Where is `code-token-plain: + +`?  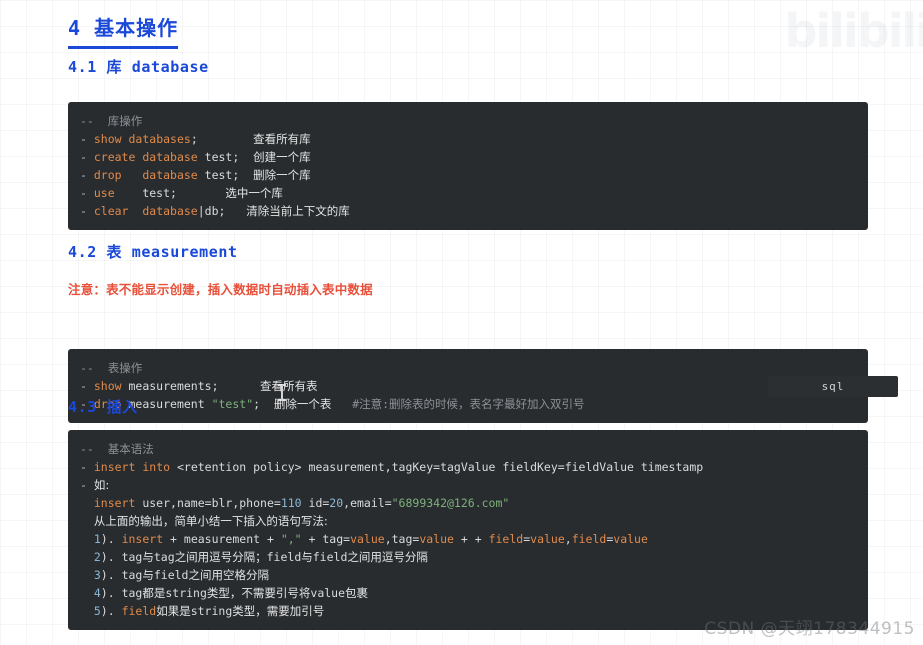
code-token-plain: + + is located at coordinates (471, 539).